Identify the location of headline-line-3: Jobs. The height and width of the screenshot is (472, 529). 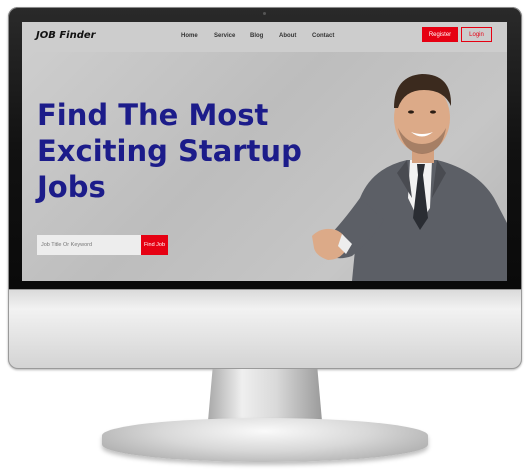
(71, 187).